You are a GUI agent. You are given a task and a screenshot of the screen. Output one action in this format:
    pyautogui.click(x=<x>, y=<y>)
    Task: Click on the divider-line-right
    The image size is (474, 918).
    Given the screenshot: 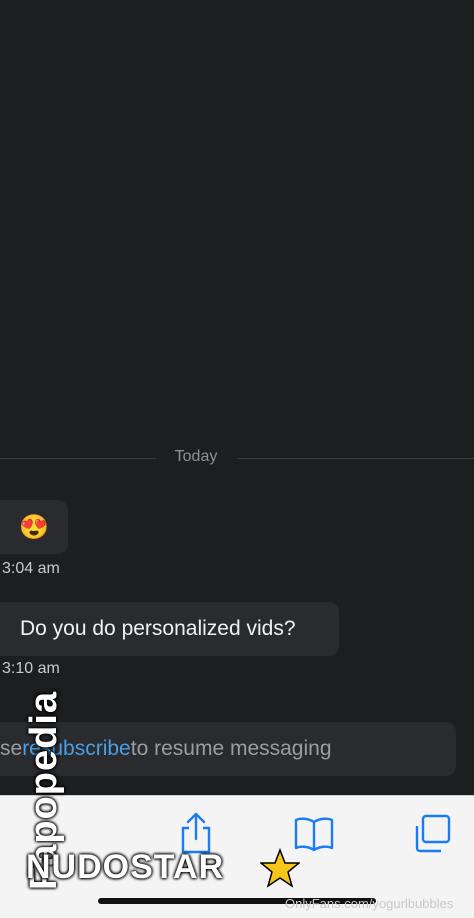 What is the action you would take?
    pyautogui.click(x=355, y=458)
    